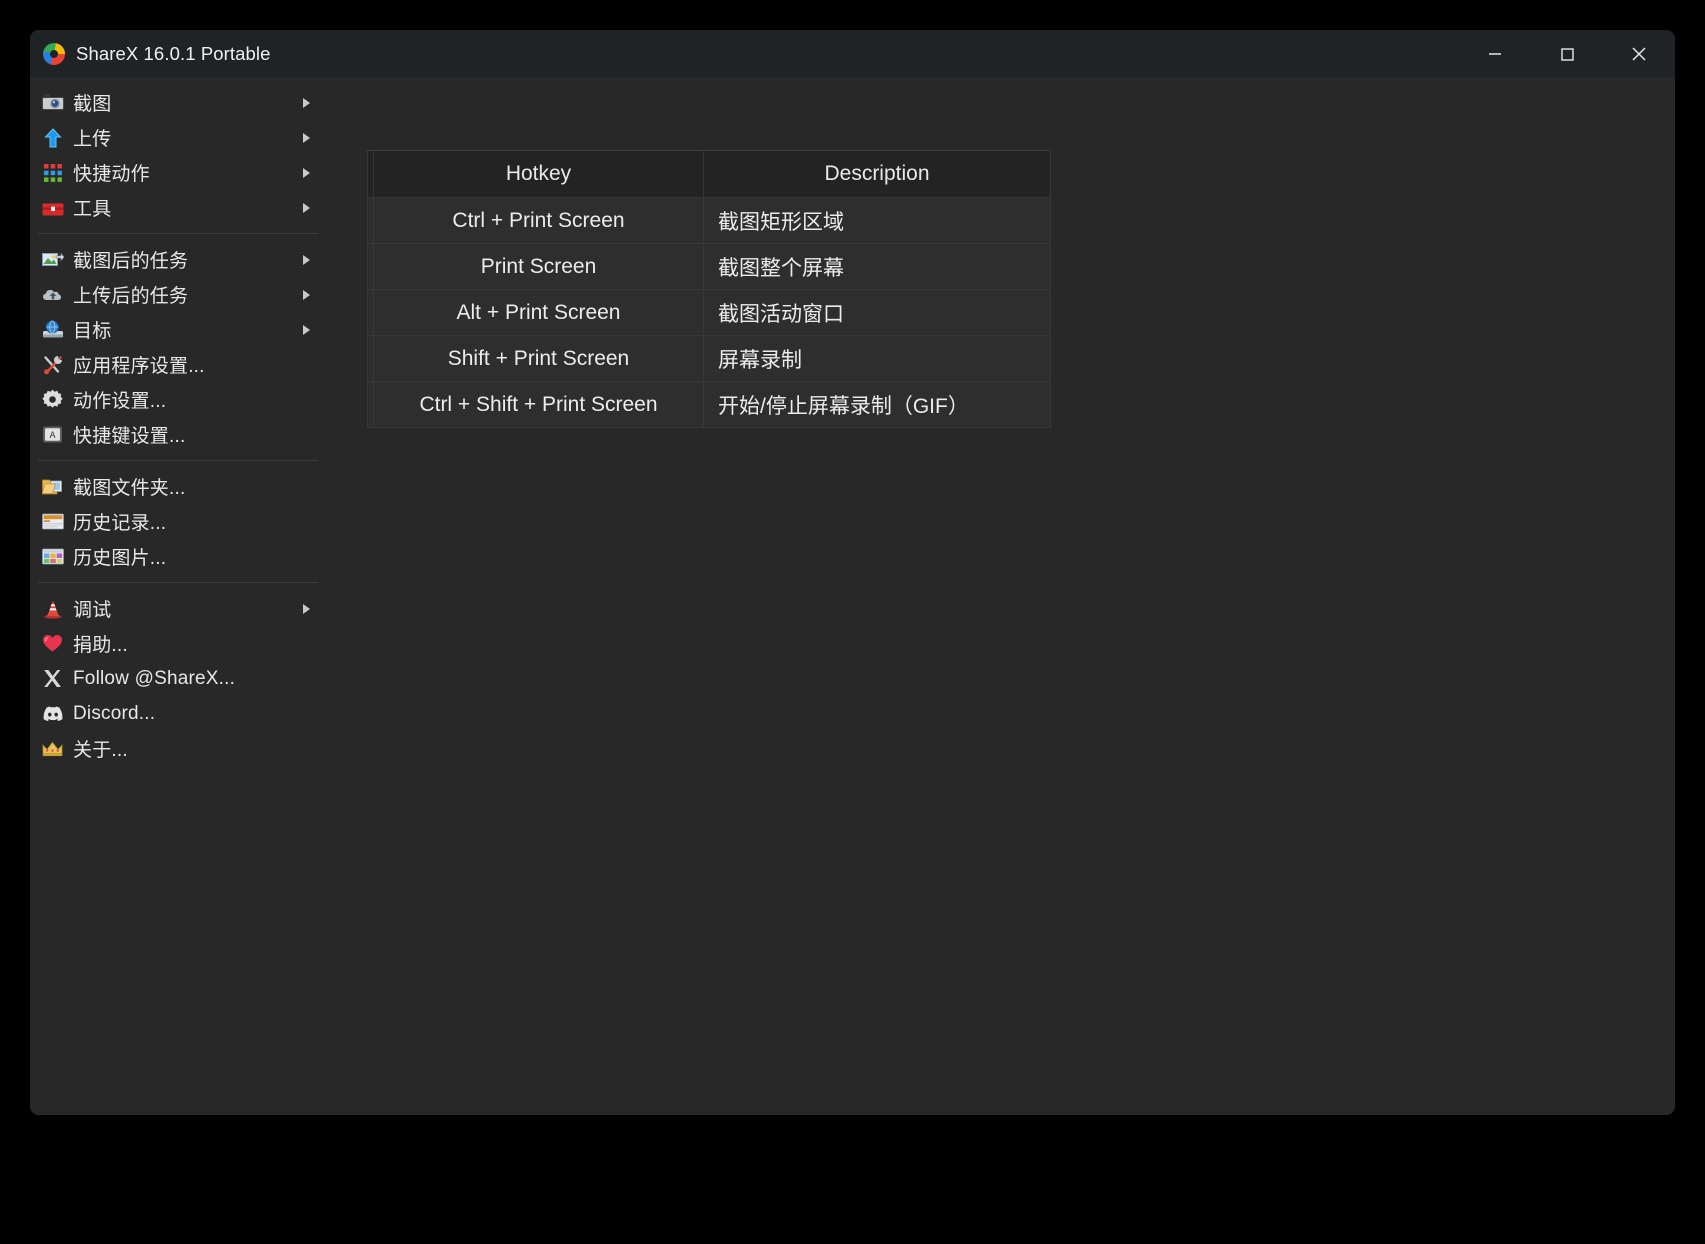  I want to click on minimize-icon, so click(1495, 53).